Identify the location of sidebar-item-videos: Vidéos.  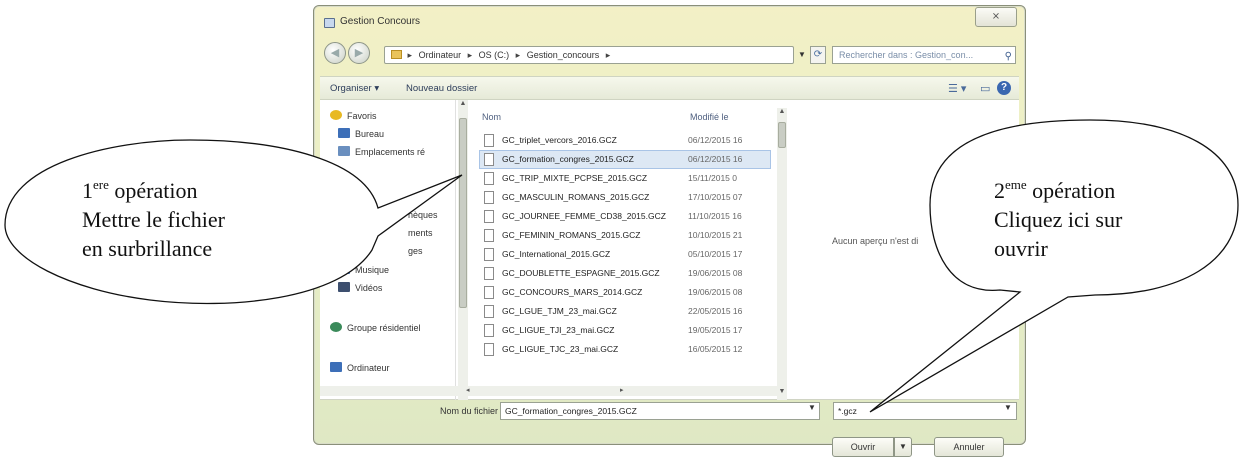
(360, 287).